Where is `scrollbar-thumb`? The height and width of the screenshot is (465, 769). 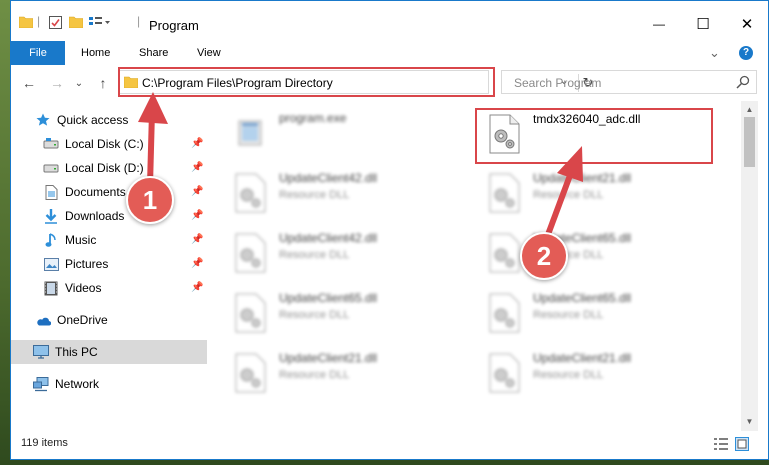 scrollbar-thumb is located at coordinates (749, 142).